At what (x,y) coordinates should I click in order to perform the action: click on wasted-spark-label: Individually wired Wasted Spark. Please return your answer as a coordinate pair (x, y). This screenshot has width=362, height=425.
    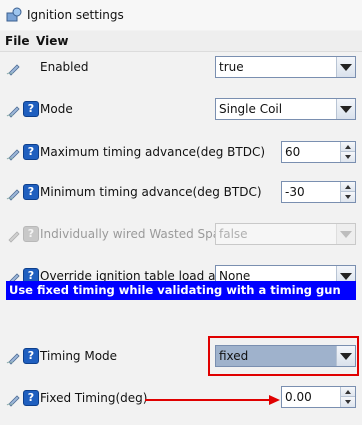
    Looking at the image, I should click on (136, 234).